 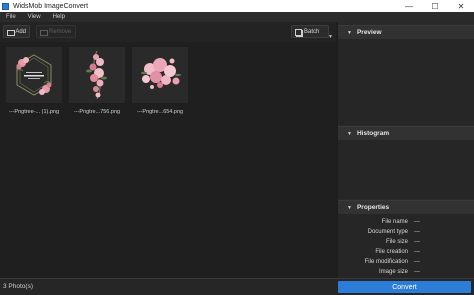 What do you see at coordinates (168, 32) in the screenshot?
I see `toolbar: Add Remove Batch ▼` at bounding box center [168, 32].